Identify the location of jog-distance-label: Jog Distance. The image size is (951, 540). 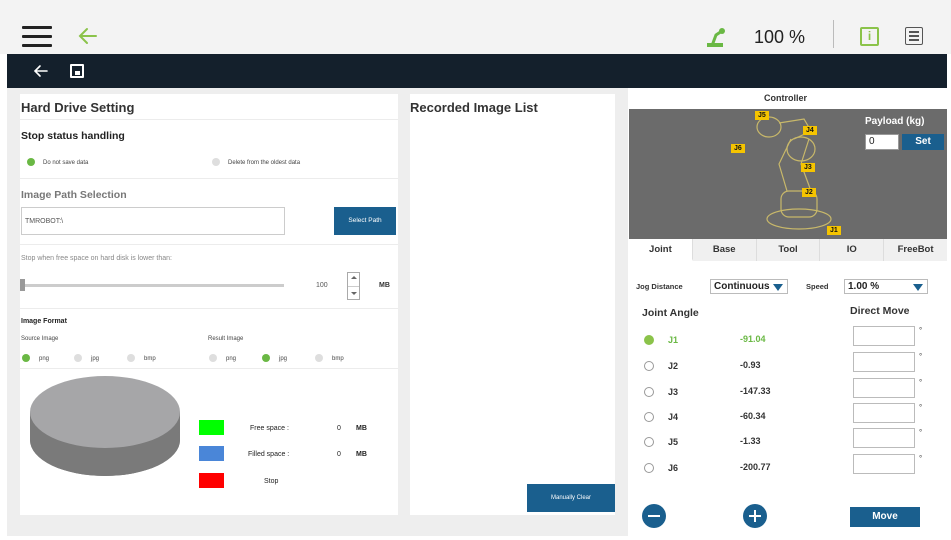
(659, 286).